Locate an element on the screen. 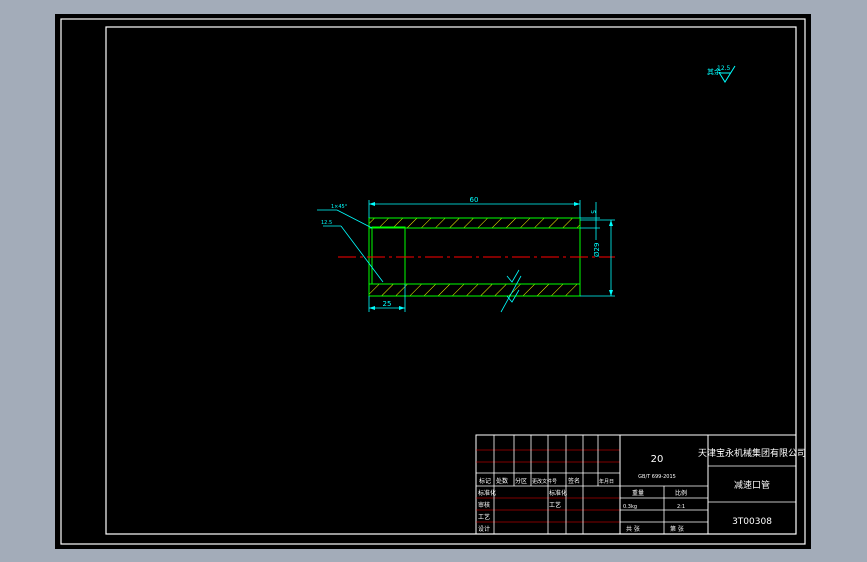 The width and height of the screenshot is (867, 562). company-name: 天津宝永机械集团有限公司 is located at coordinates (752, 453).